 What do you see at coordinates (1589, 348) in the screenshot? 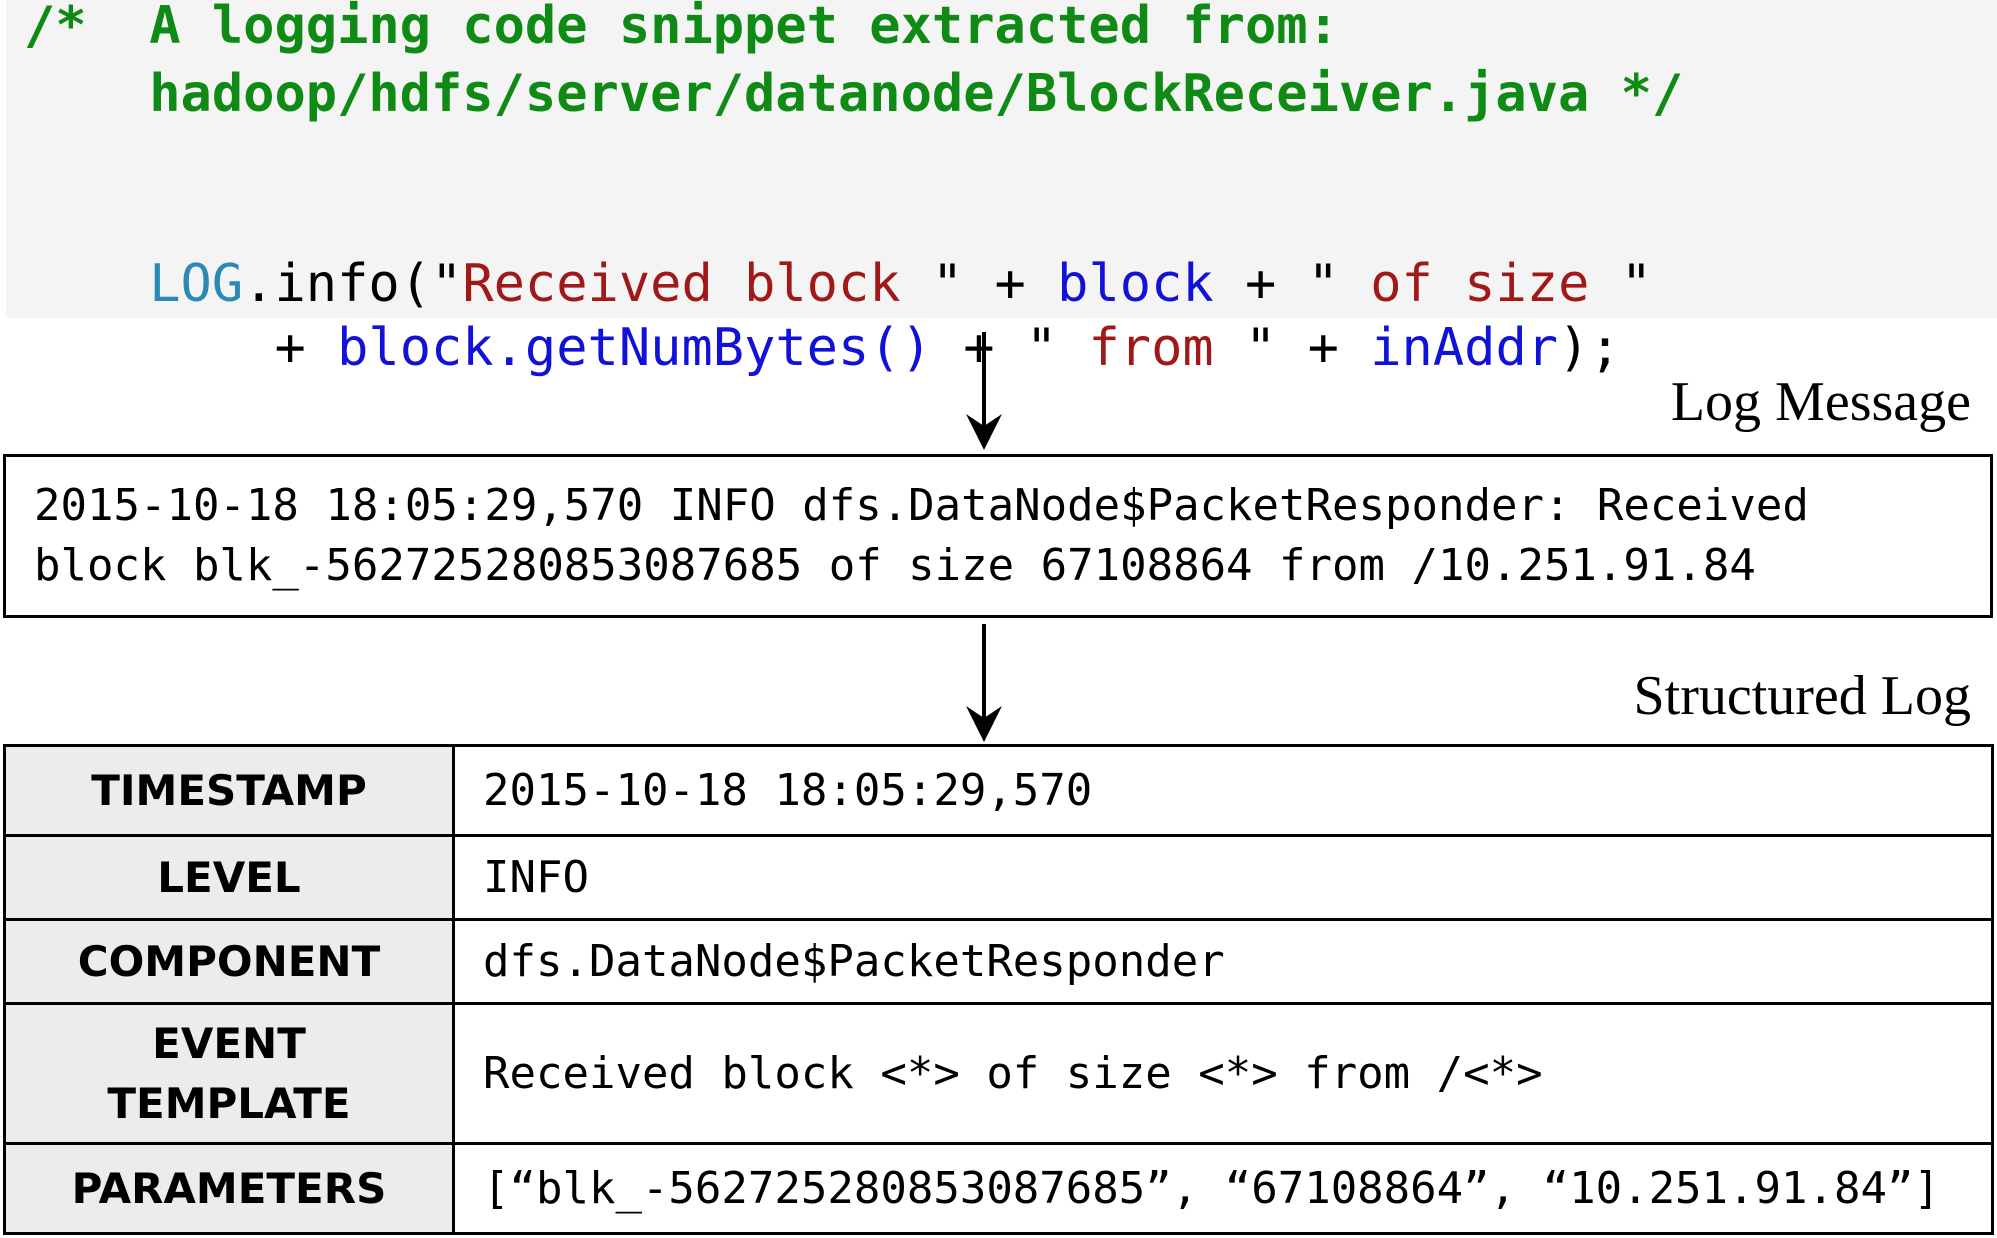
I see `code-token: );` at bounding box center [1589, 348].